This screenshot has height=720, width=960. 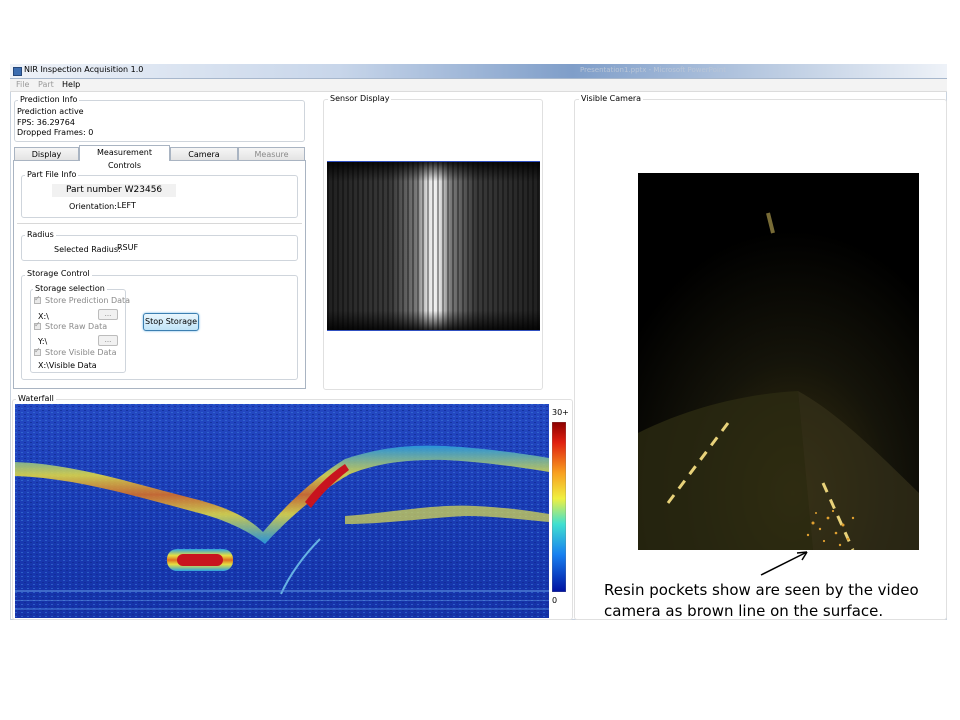 I want to click on divider, so click(x=159, y=223).